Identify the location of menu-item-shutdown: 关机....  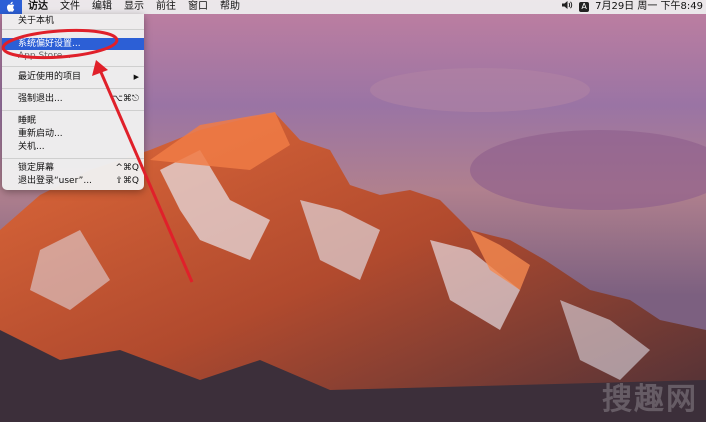
(73, 147).